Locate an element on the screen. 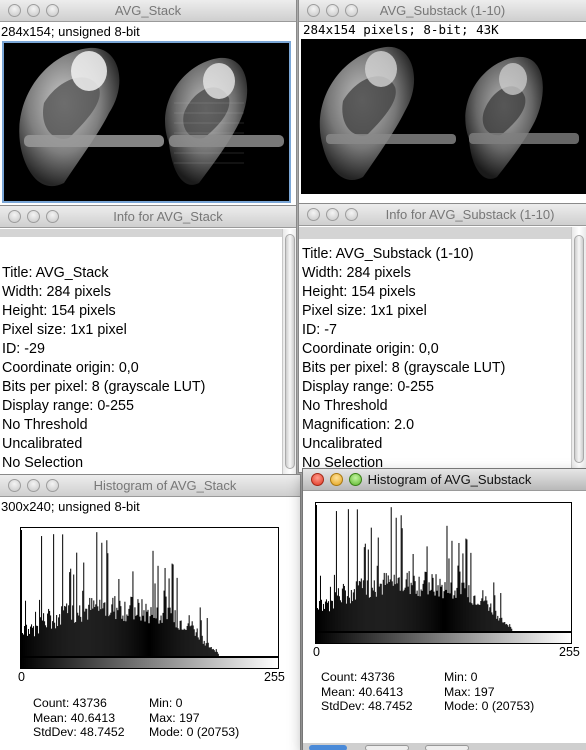 Image resolution: width=586 pixels, height=750 pixels. window-controls is located at coordinates (33, 10).